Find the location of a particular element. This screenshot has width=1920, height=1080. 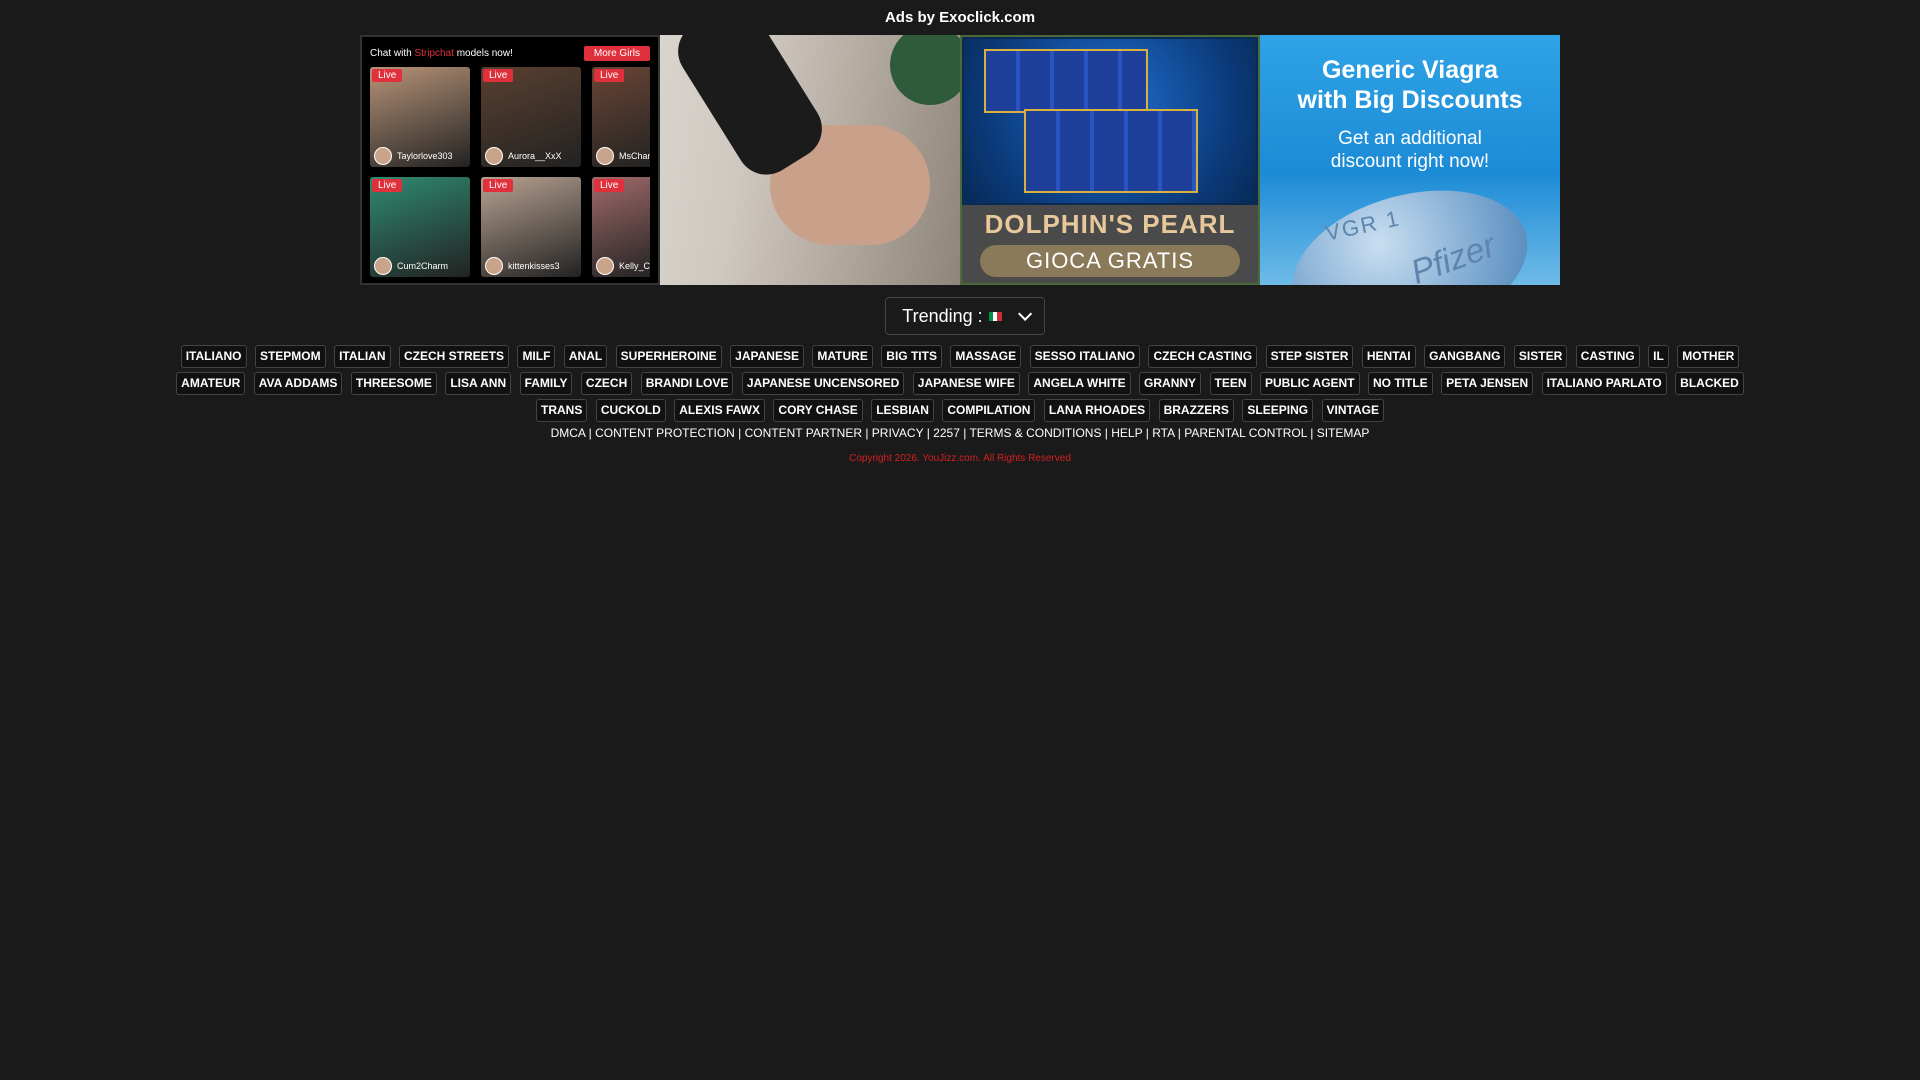

tag-link: CZECH STREETS is located at coordinates (453, 356).